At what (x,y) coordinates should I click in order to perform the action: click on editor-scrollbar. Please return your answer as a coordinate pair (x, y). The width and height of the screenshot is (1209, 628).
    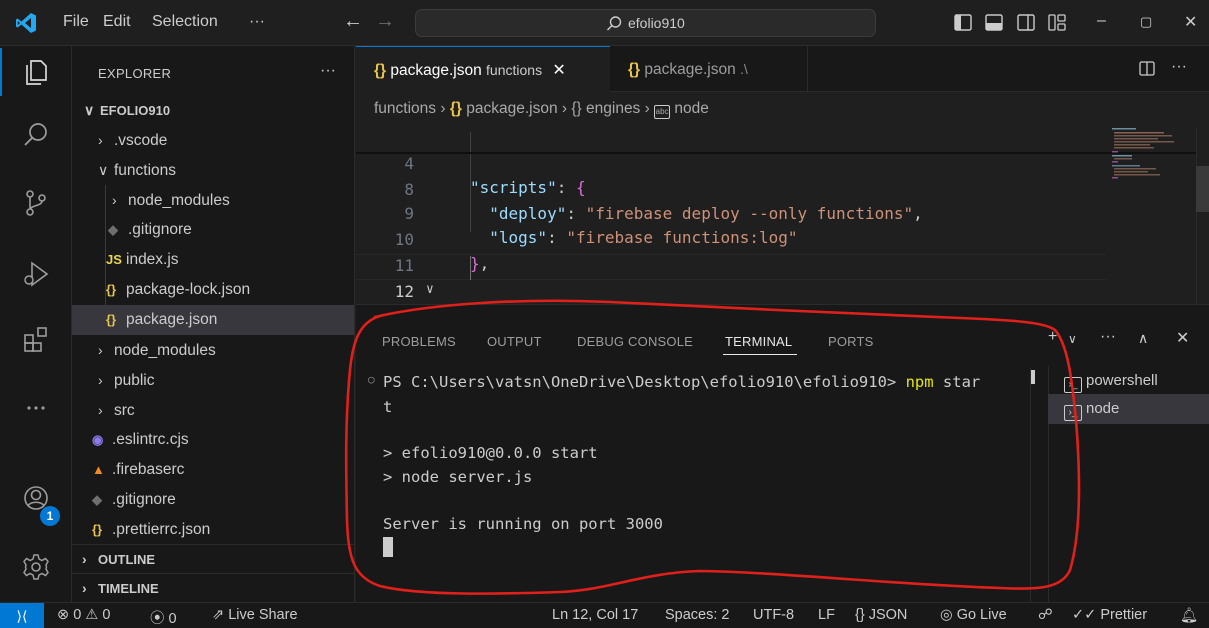
    Looking at the image, I should click on (1202, 216).